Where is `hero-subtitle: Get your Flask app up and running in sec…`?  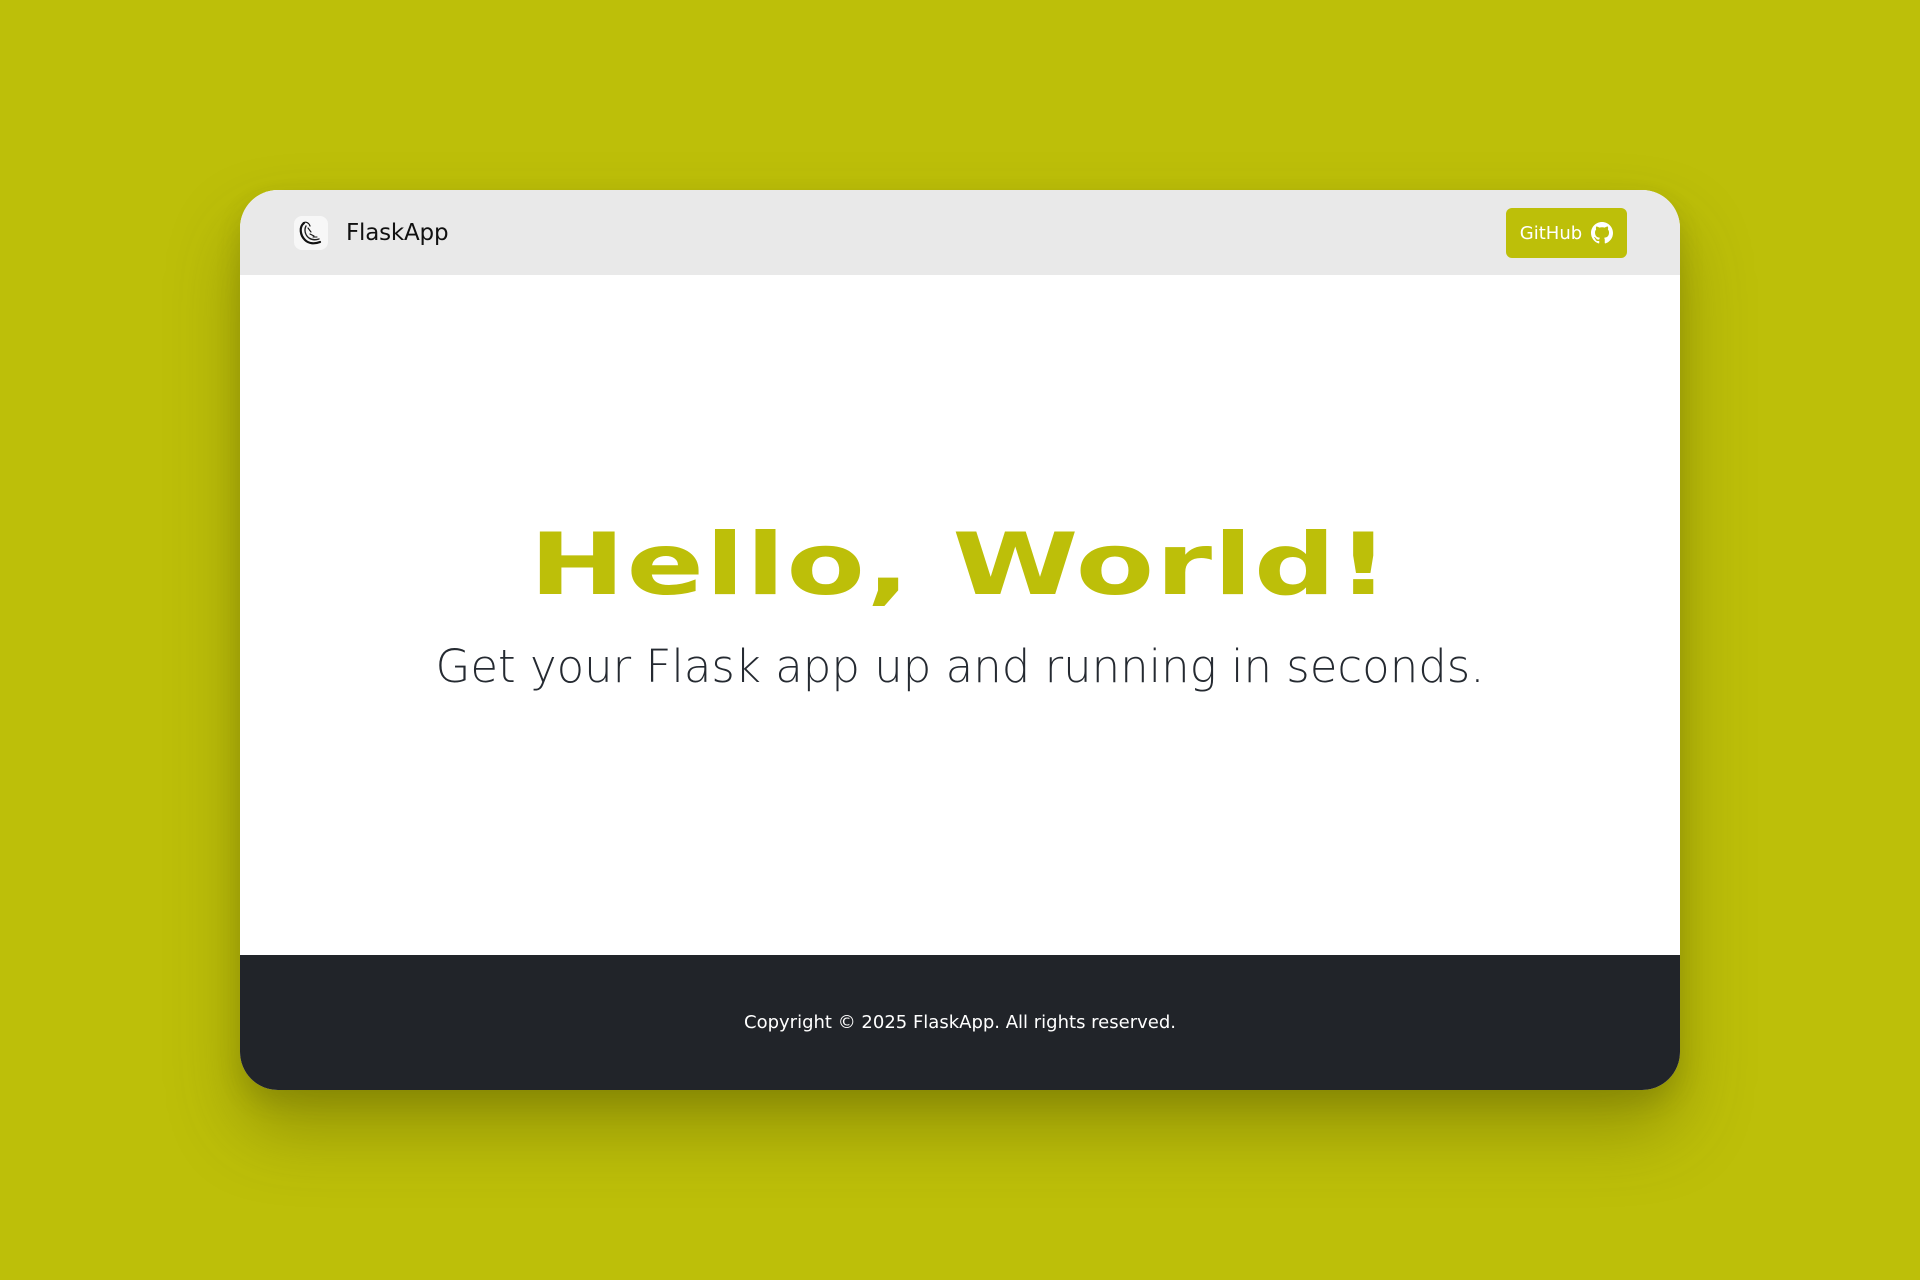 hero-subtitle: Get your Flask app up and running in sec… is located at coordinates (960, 666).